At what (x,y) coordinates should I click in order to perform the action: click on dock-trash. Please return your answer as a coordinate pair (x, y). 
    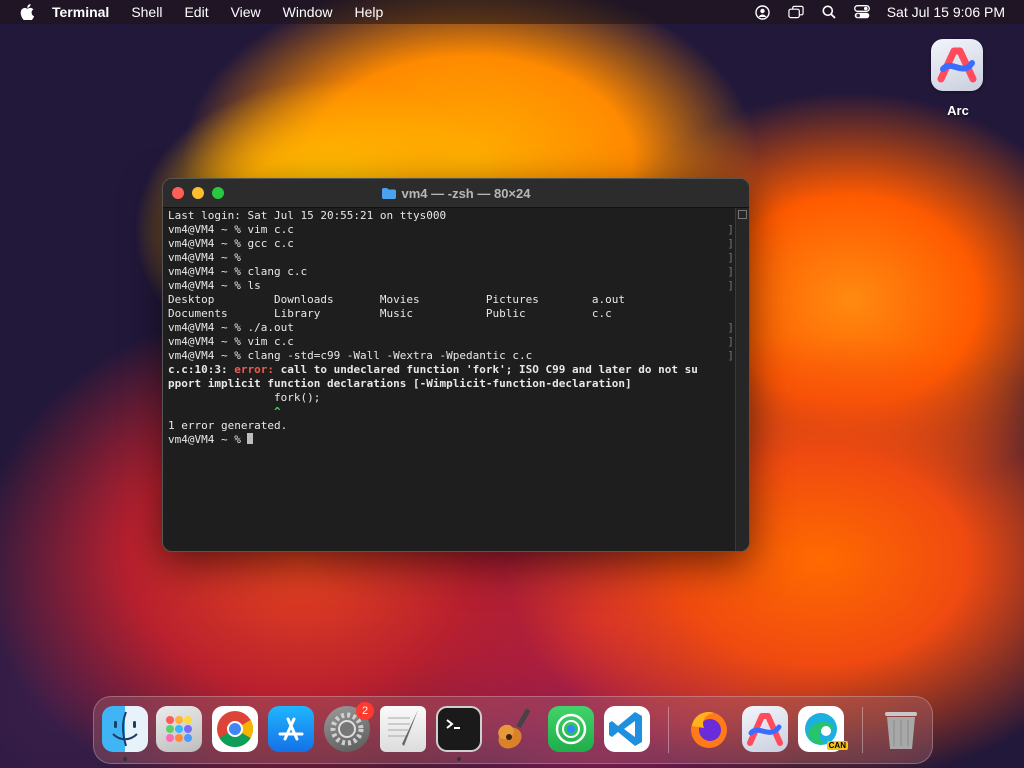
    Looking at the image, I should click on (901, 729).